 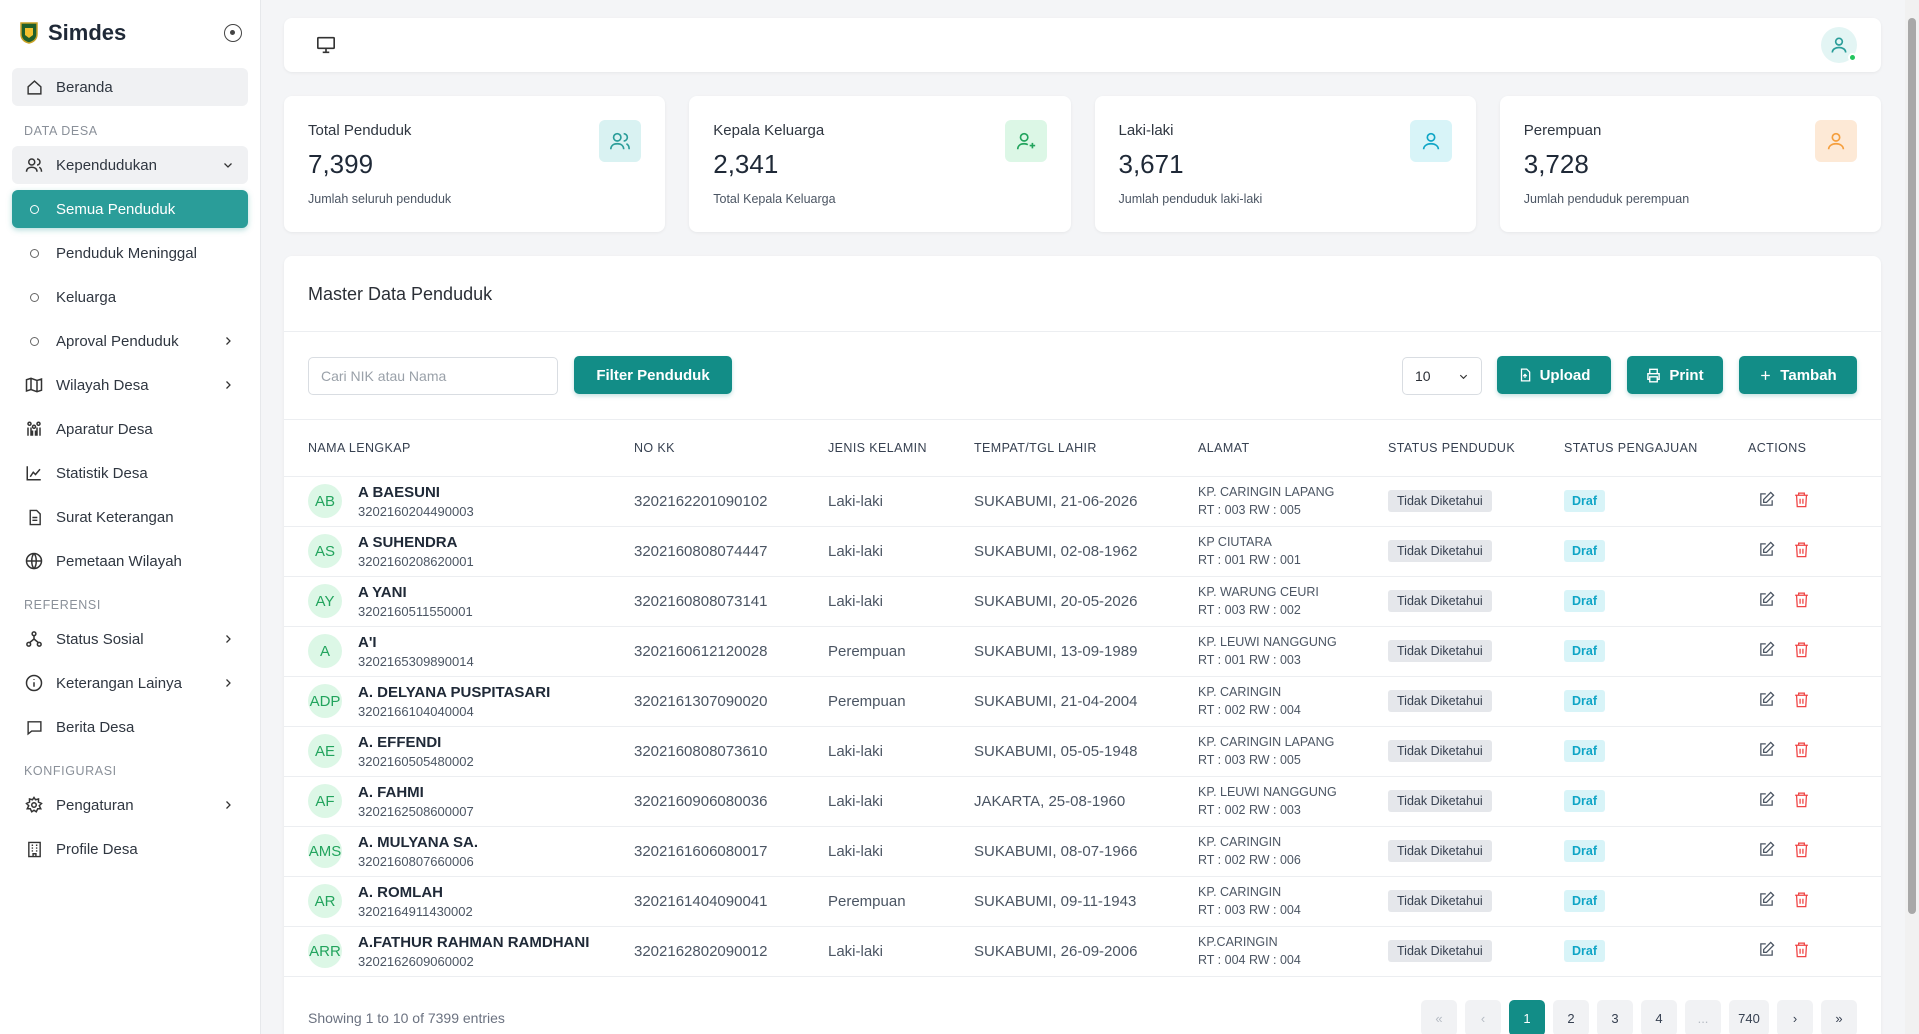 I want to click on sidebar-toggle-icon, so click(x=233, y=33).